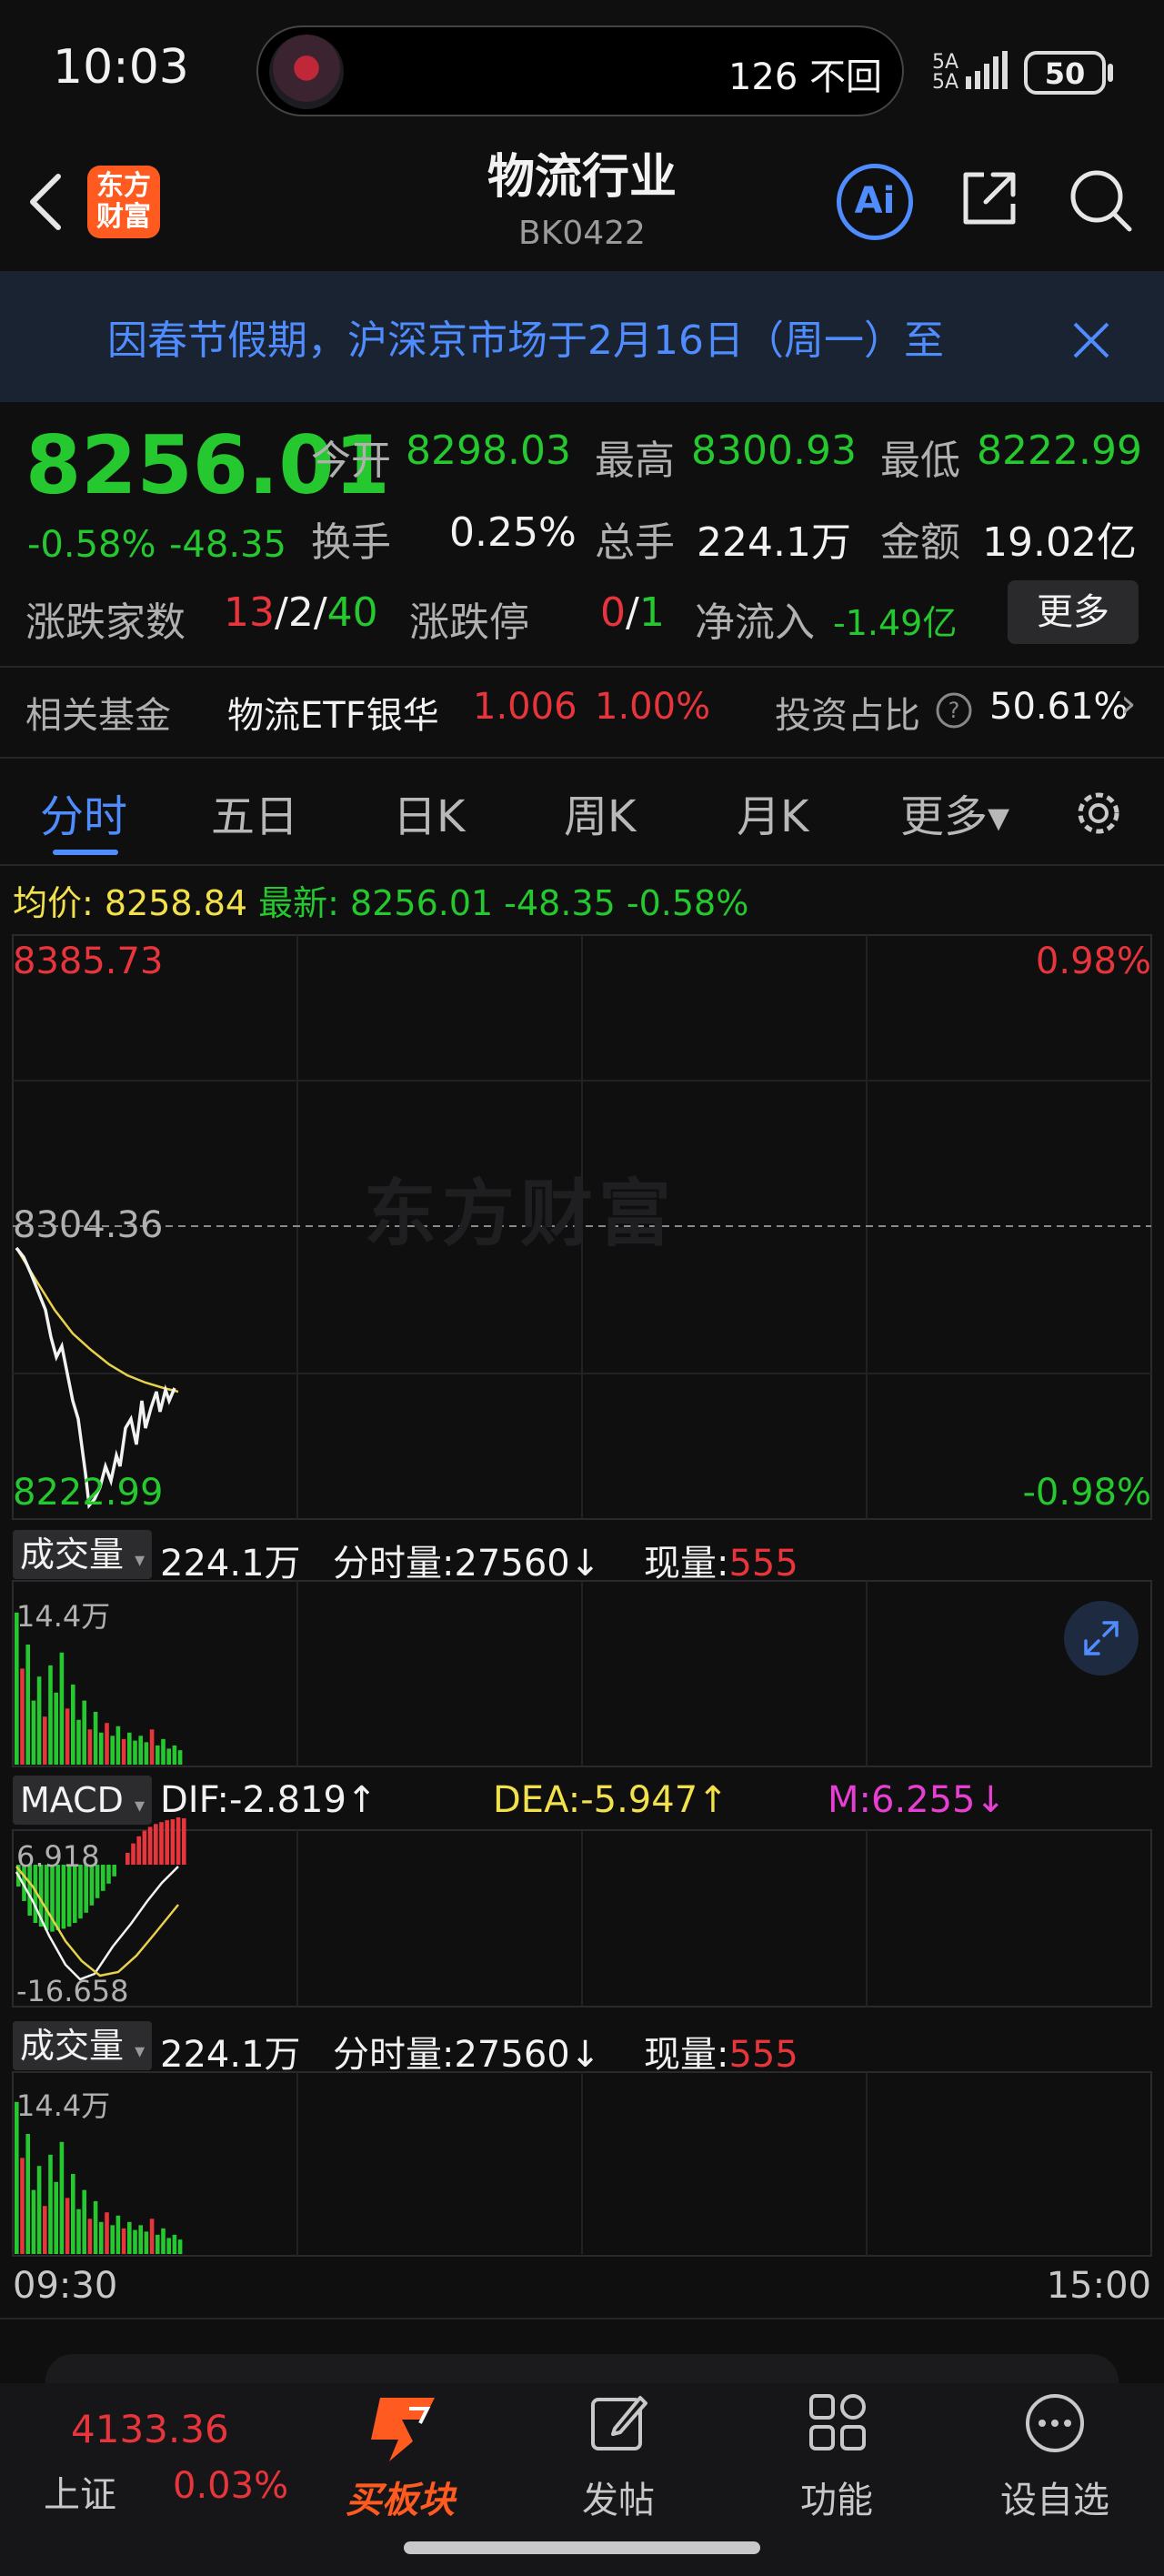  I want to click on chevron-right-icon: ›, so click(1128, 703).